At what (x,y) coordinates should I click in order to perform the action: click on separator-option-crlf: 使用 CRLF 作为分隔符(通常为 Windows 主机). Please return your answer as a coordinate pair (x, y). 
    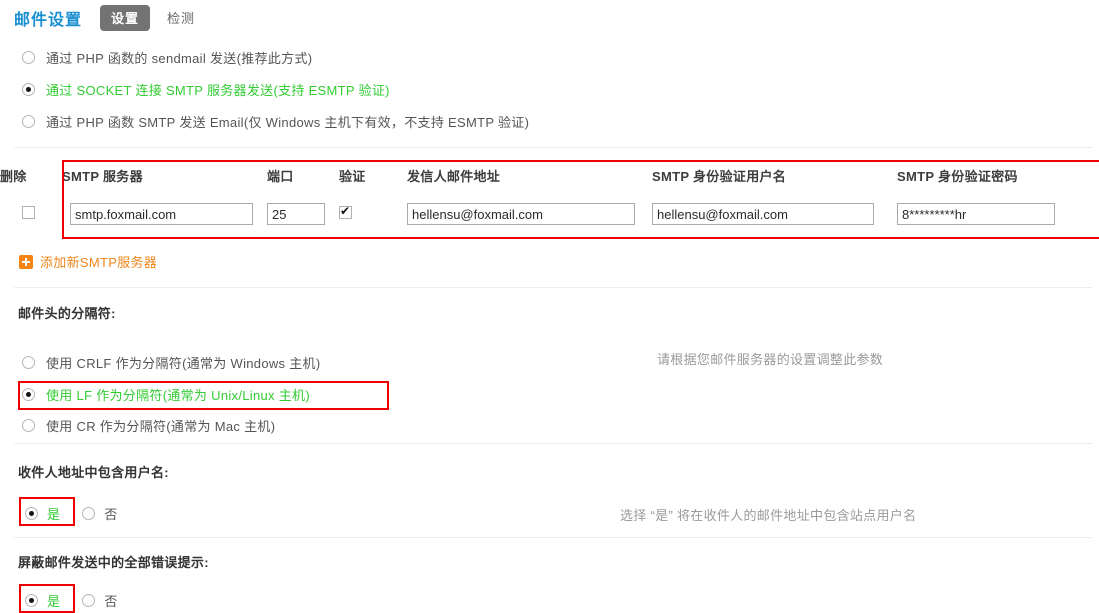
    Looking at the image, I should click on (171, 362).